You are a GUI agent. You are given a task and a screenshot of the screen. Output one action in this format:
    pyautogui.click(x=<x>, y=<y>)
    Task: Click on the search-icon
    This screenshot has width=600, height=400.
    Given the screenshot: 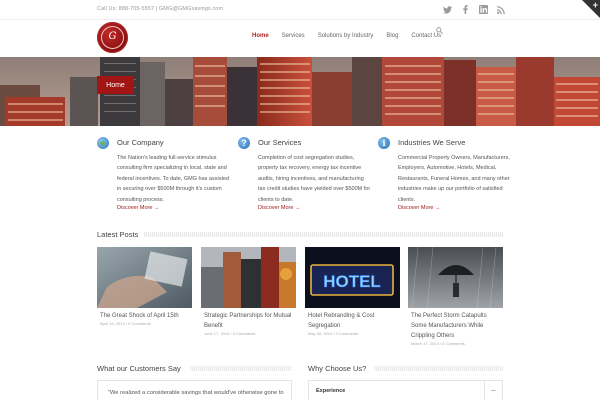 What is the action you would take?
    pyautogui.click(x=439, y=30)
    